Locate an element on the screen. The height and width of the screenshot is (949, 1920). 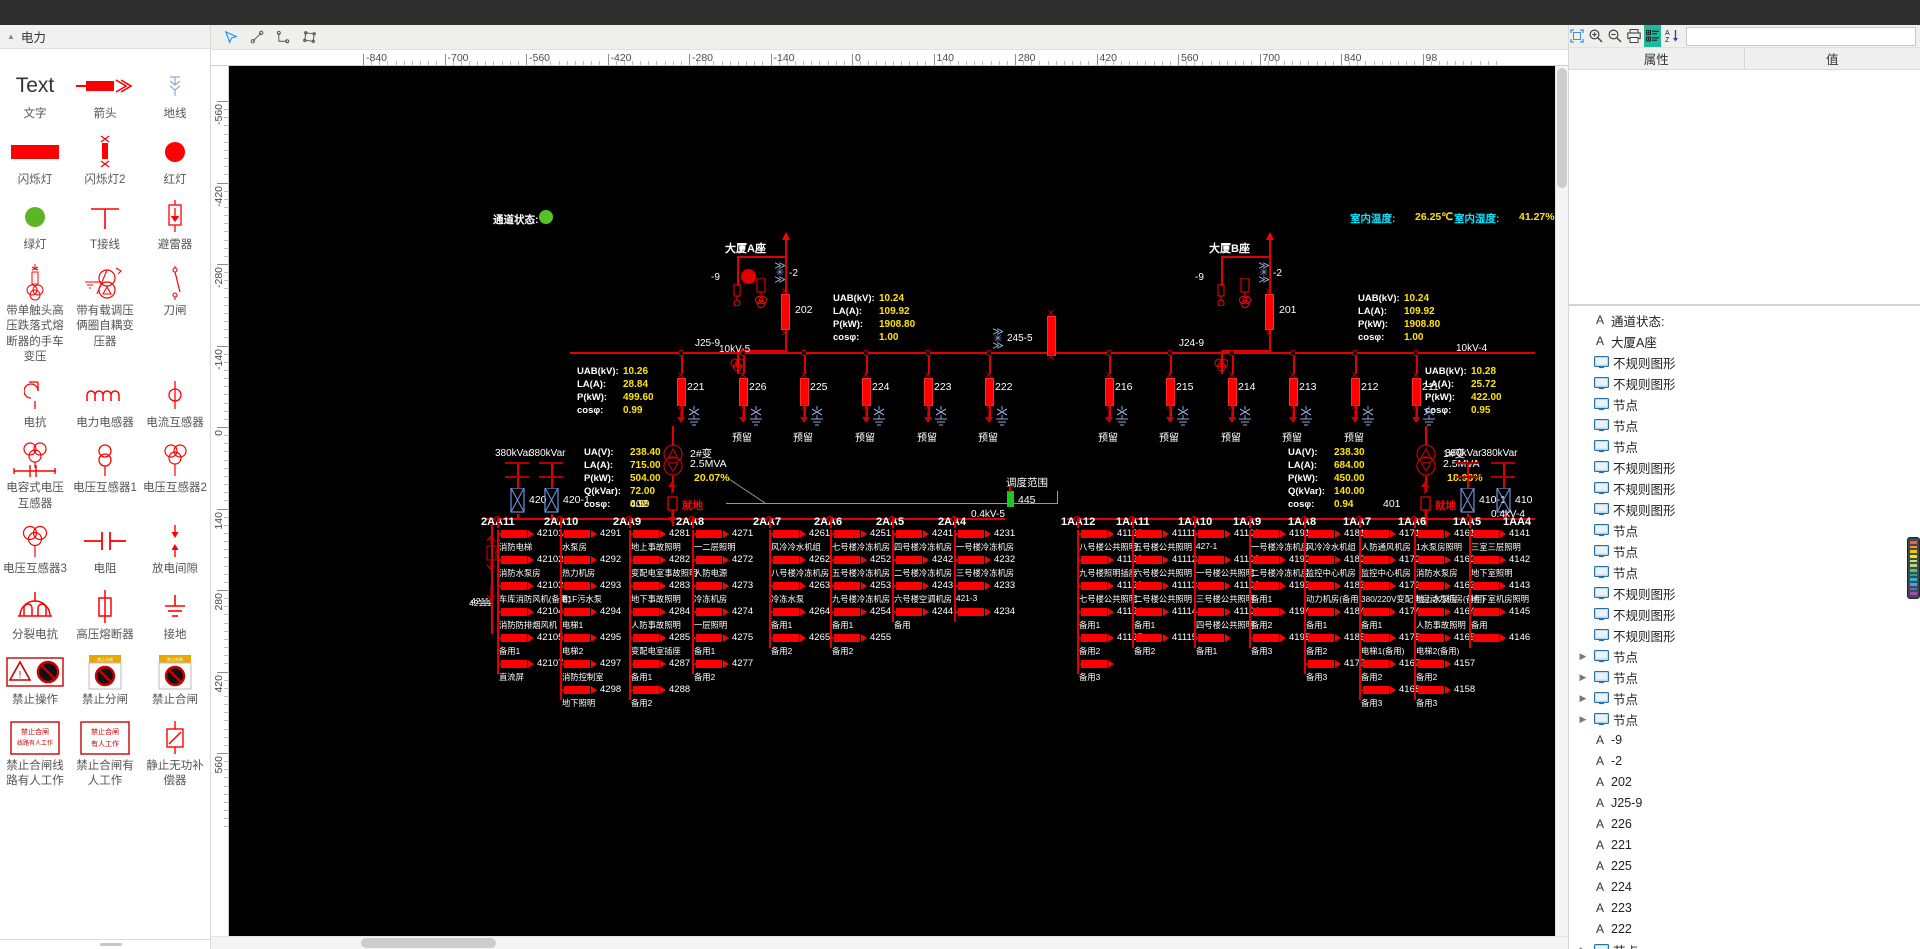
palette-item-text: Text 文字 is located at coordinates (35, 94).